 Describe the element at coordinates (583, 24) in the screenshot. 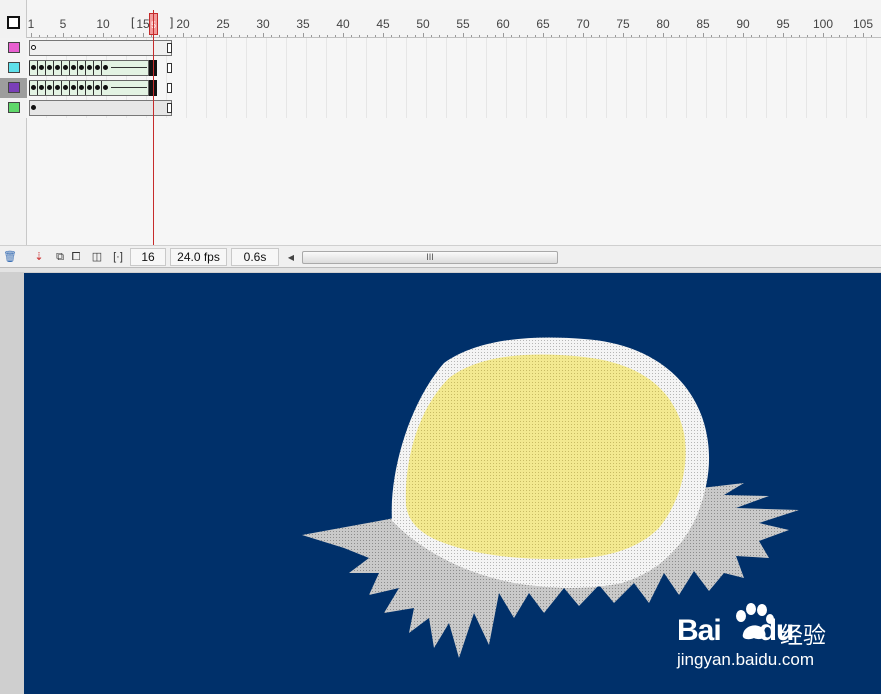

I see `ruler-label: 70` at that location.